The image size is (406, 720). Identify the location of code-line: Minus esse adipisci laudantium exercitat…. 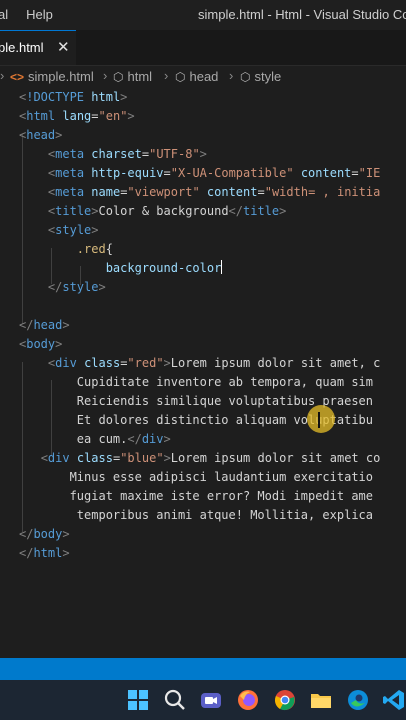
(196, 477).